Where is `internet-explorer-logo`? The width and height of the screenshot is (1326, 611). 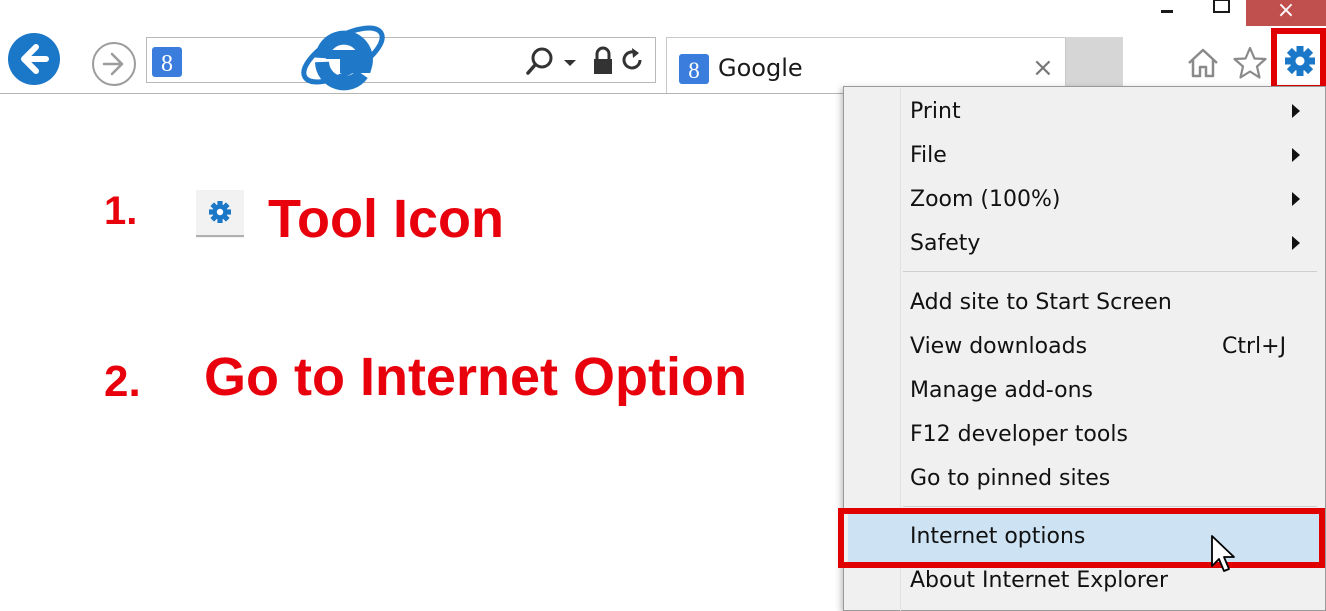 internet-explorer-logo is located at coordinates (343, 53).